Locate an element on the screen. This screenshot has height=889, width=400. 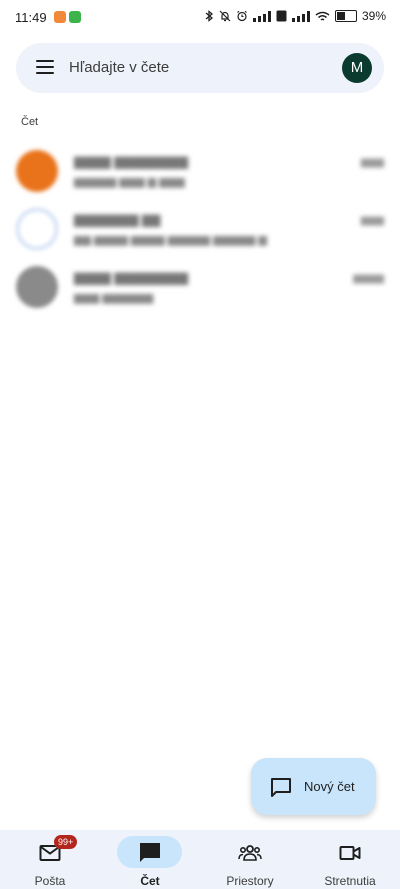
status-icons: 39% is located at coordinates (295, 16).